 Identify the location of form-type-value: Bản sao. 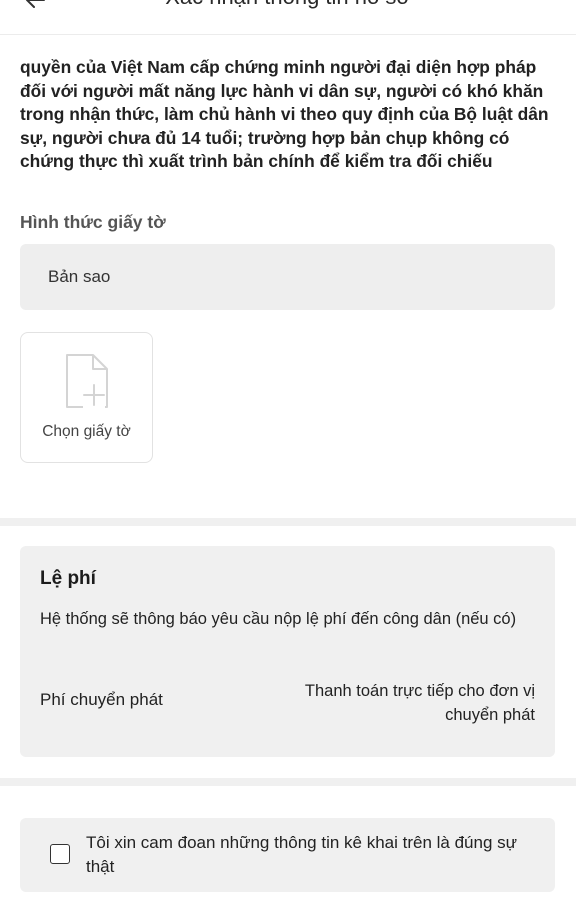
(79, 276).